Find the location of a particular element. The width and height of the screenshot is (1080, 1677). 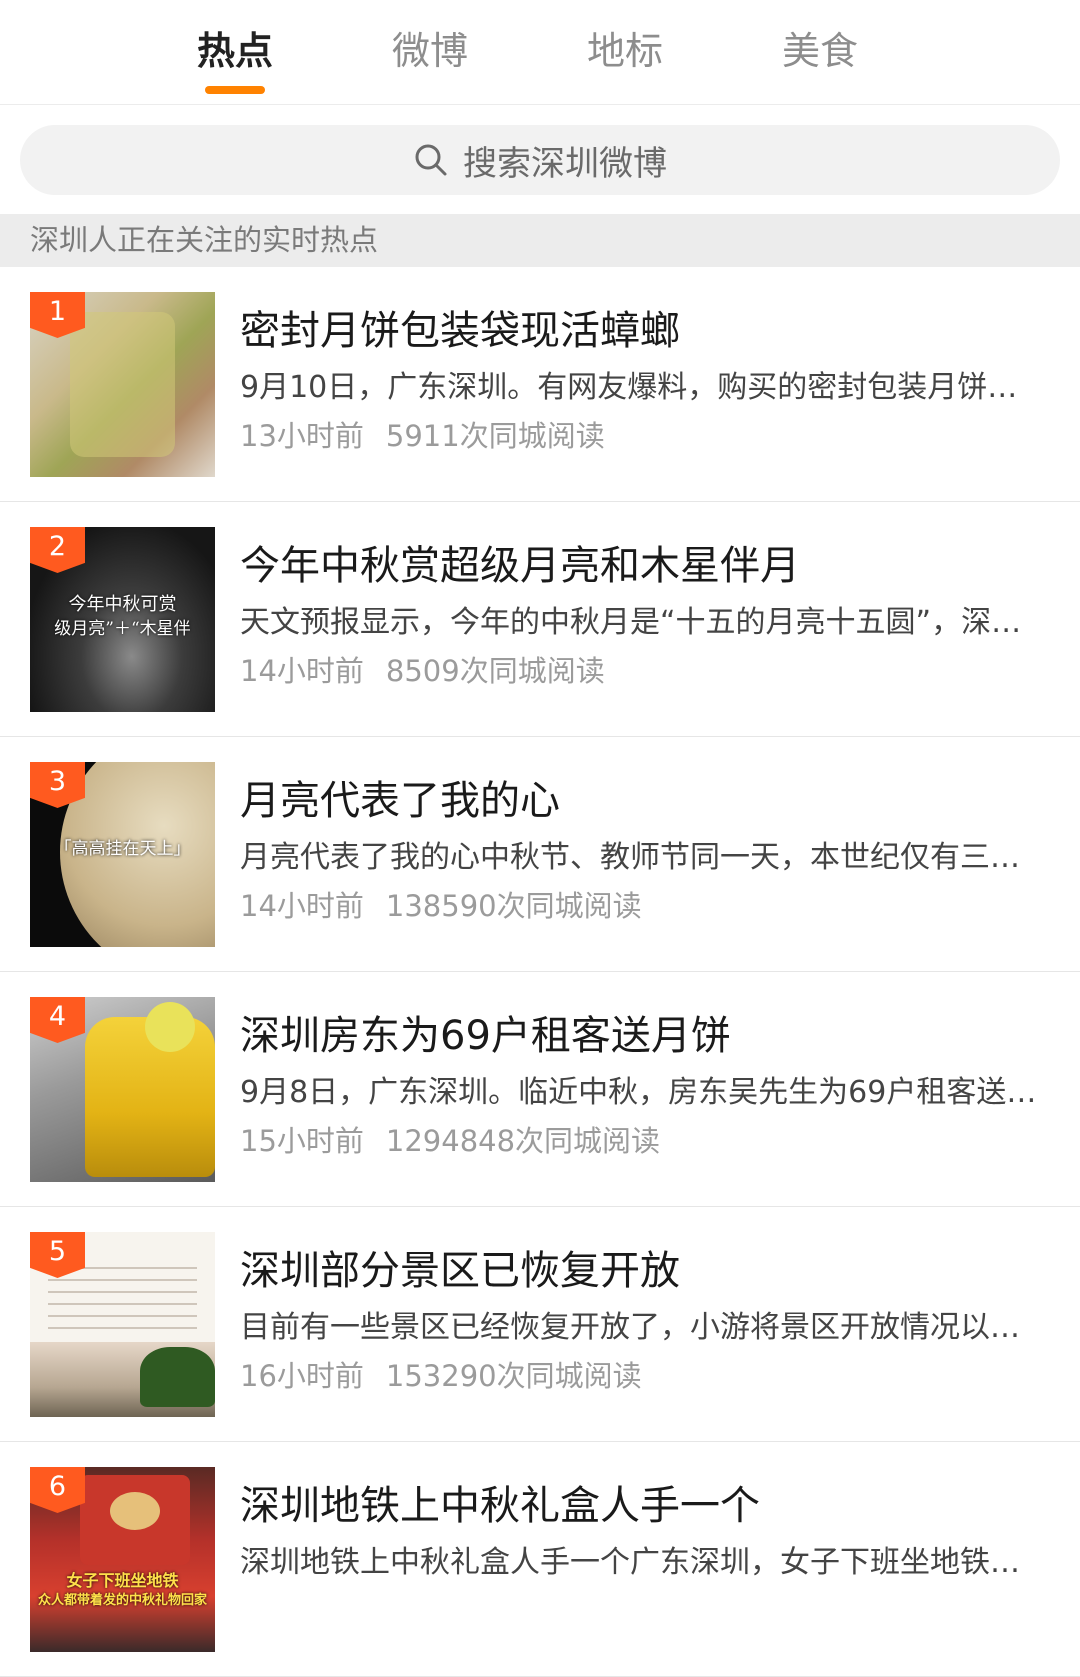

tab-label: 地标 is located at coordinates (624, 51).